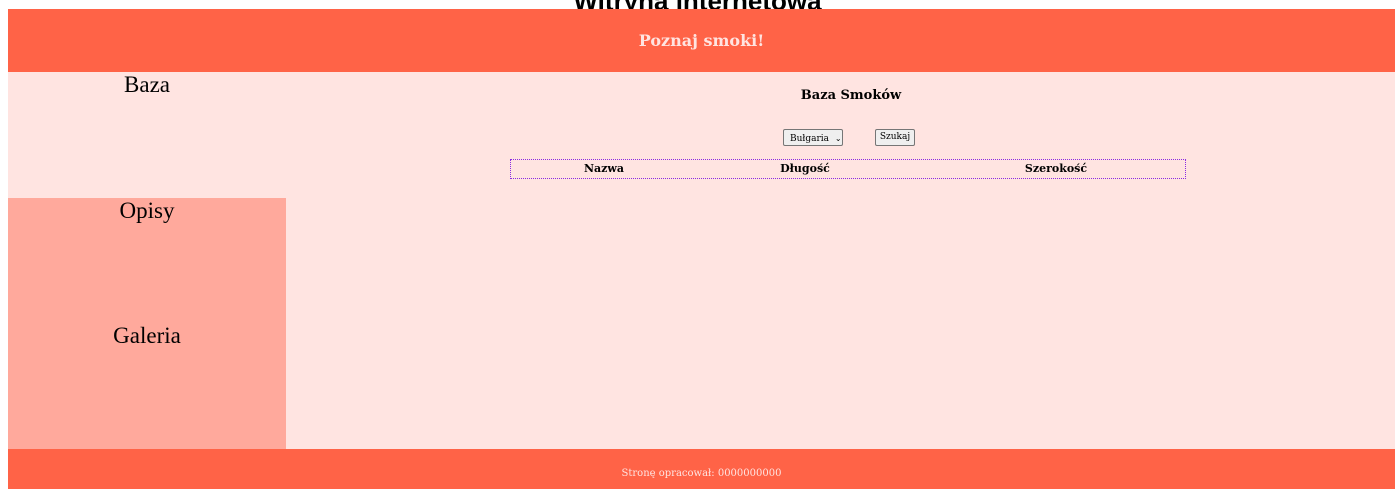 The image size is (1395, 489). I want to click on sidebar-bottom: Opisy Galeria, so click(147, 323).